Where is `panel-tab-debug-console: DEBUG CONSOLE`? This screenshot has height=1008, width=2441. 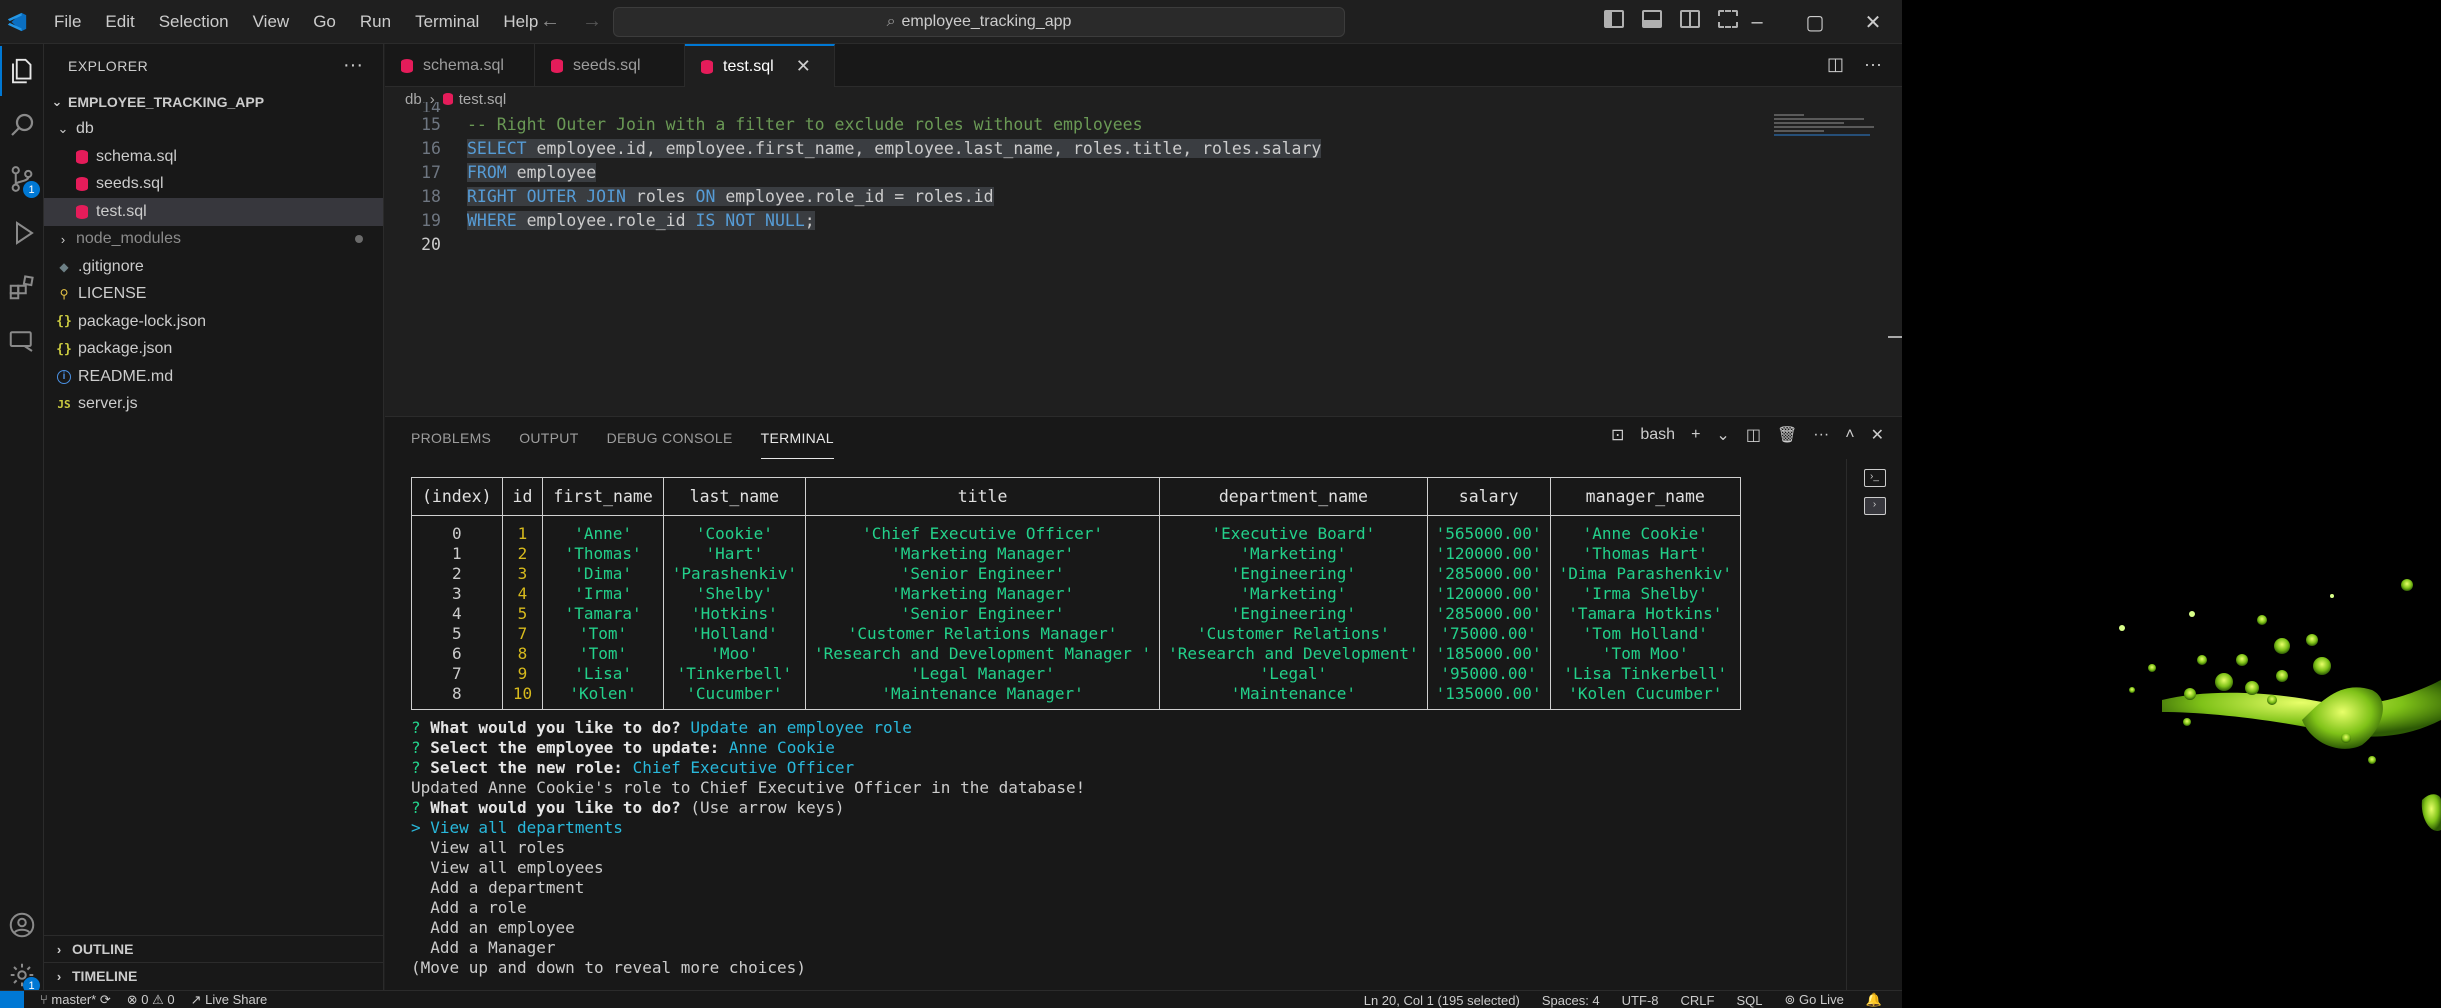 panel-tab-debug-console: DEBUG CONSOLE is located at coordinates (670, 438).